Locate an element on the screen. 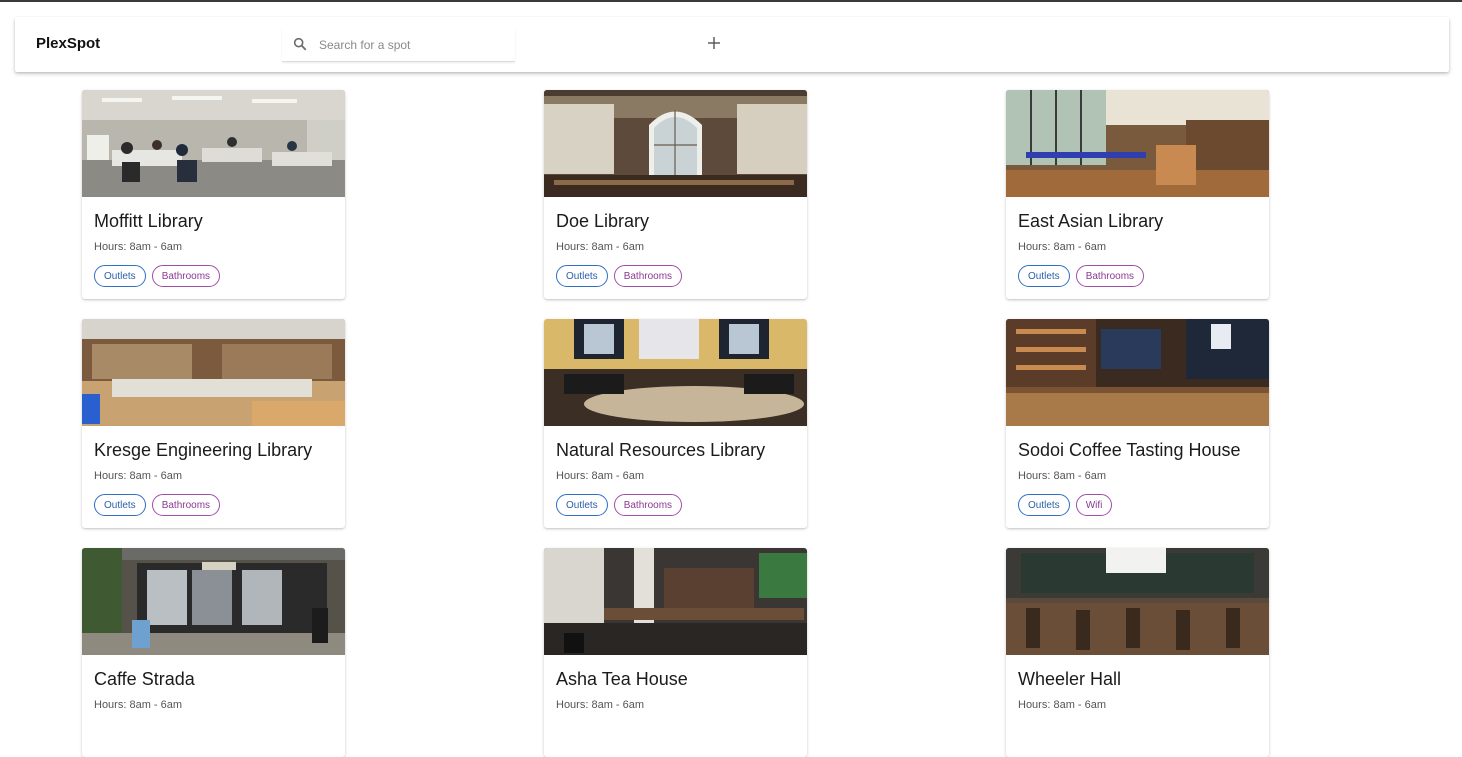 Image resolution: width=1462 pixels, height=757 pixels. app-title: PlexSpot is located at coordinates (68, 43).